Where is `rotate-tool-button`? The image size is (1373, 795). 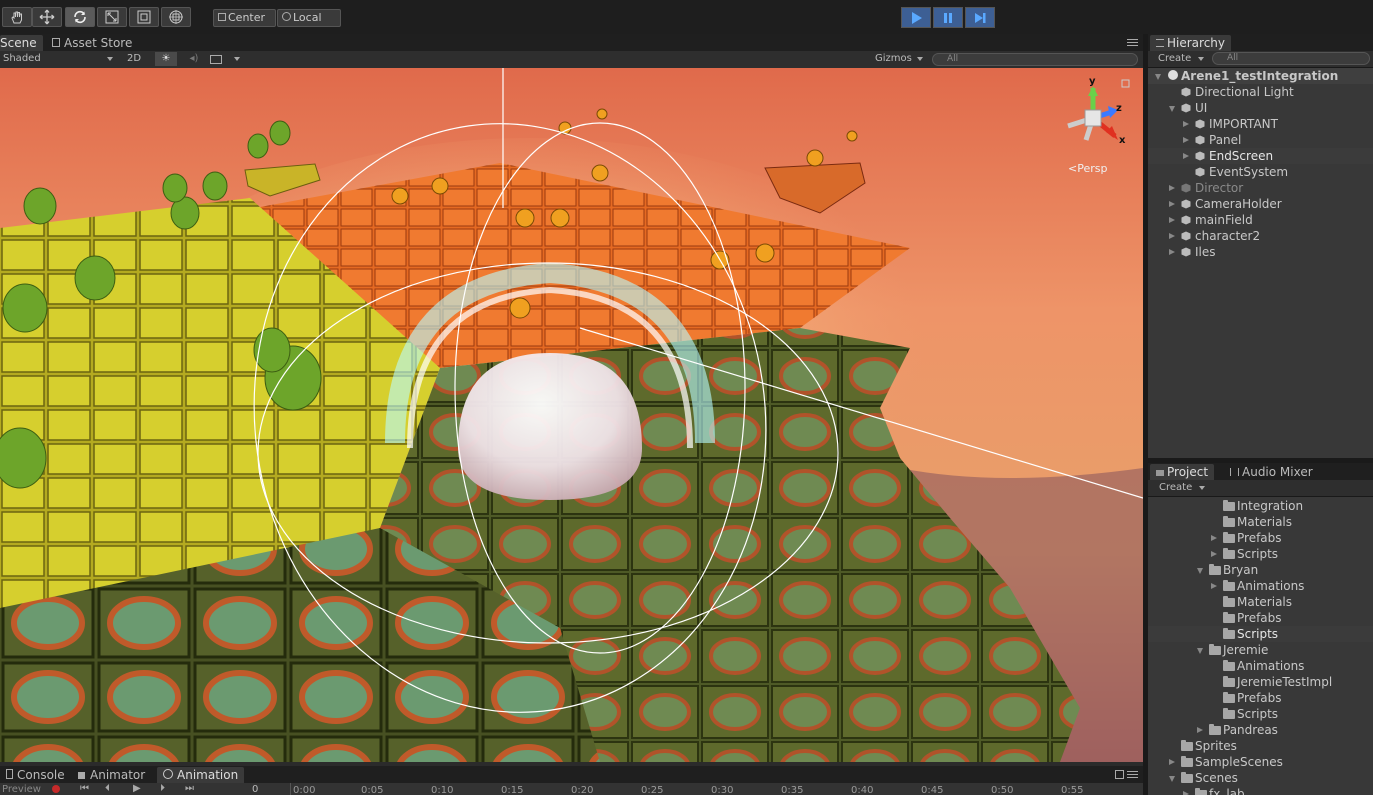 rotate-tool-button is located at coordinates (80, 17).